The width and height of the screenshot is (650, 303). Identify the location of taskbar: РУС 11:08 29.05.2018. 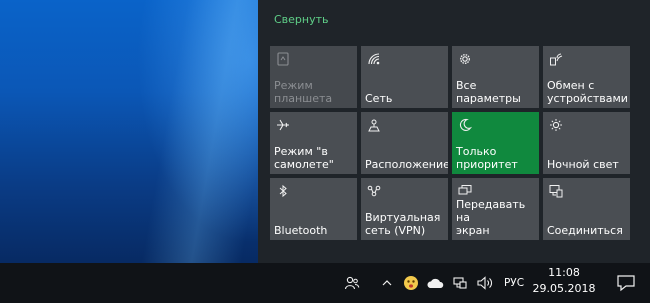
(325, 283).